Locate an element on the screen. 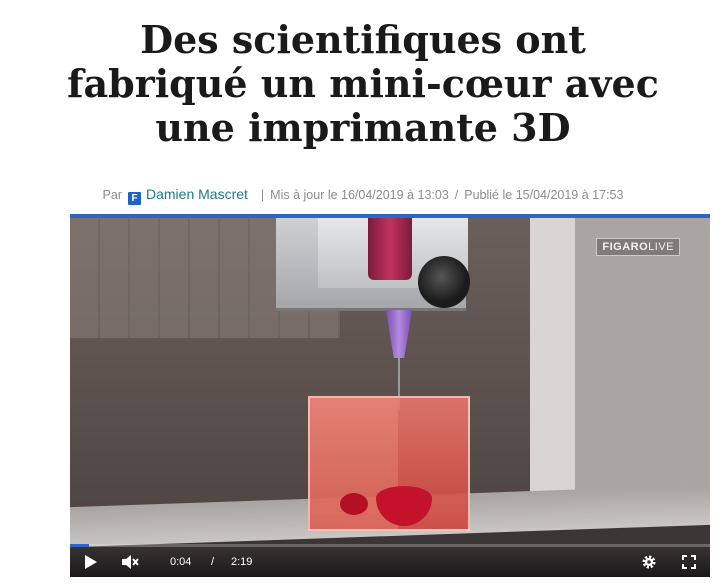 This screenshot has height=587, width=726. printer-knob is located at coordinates (444, 282).